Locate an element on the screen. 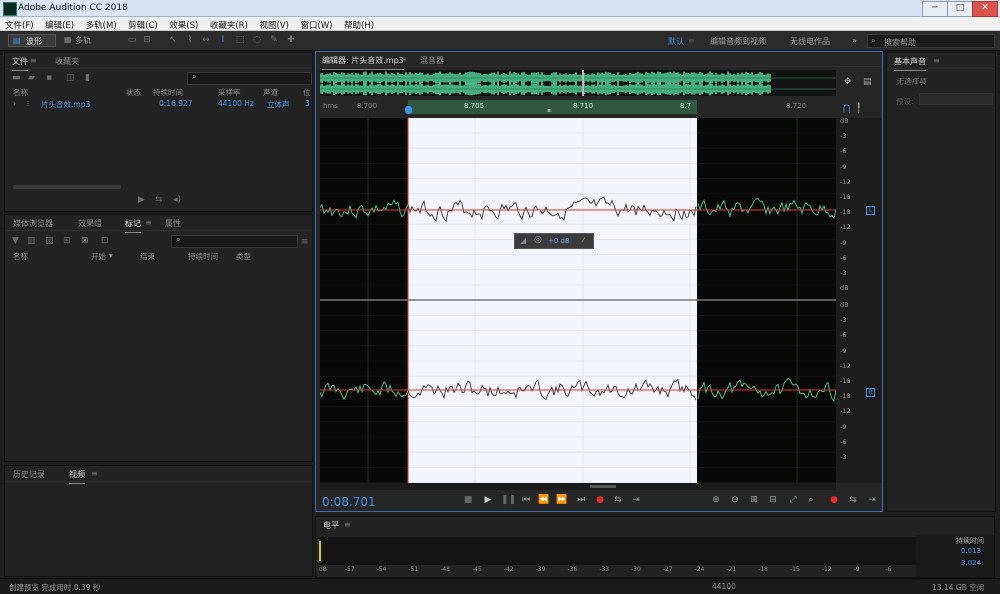 The image size is (1000, 594). record-icon: ● is located at coordinates (600, 500).